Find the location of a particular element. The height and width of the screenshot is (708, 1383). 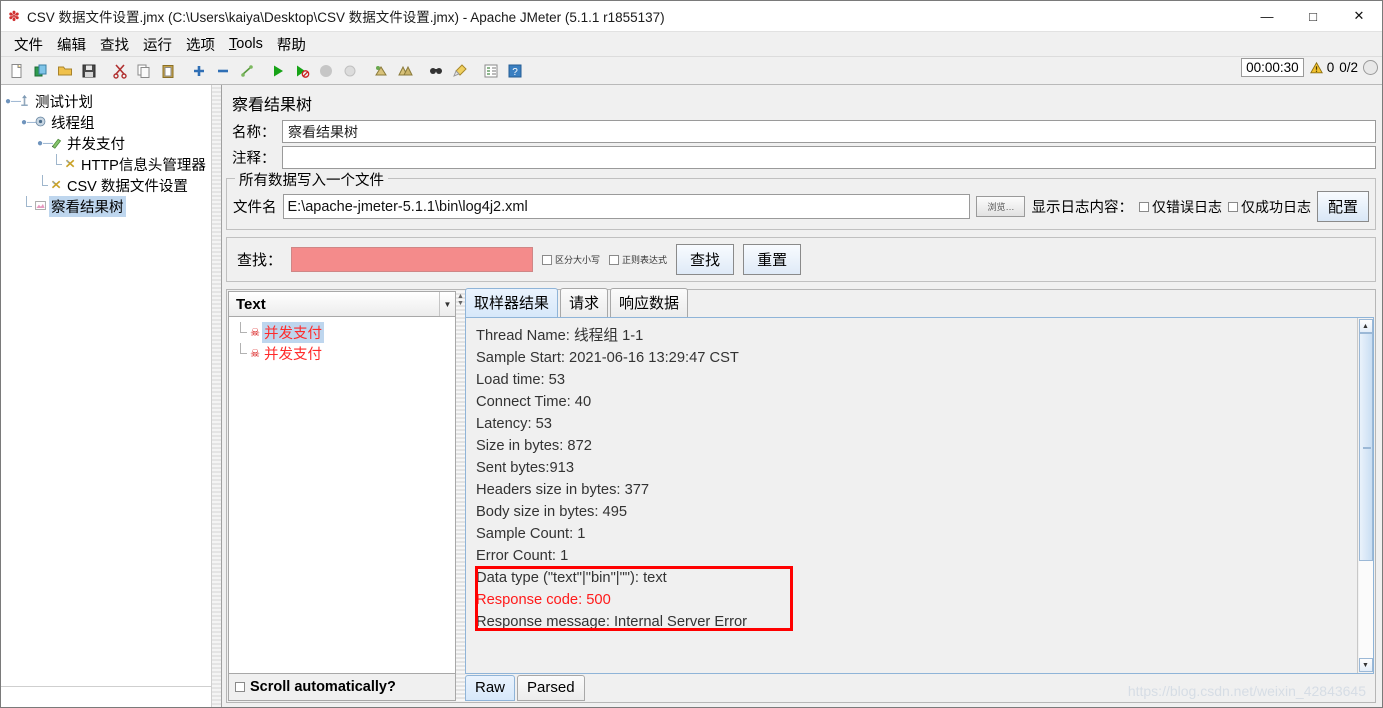

list-item-label: 并发支付 is located at coordinates (293, 332).